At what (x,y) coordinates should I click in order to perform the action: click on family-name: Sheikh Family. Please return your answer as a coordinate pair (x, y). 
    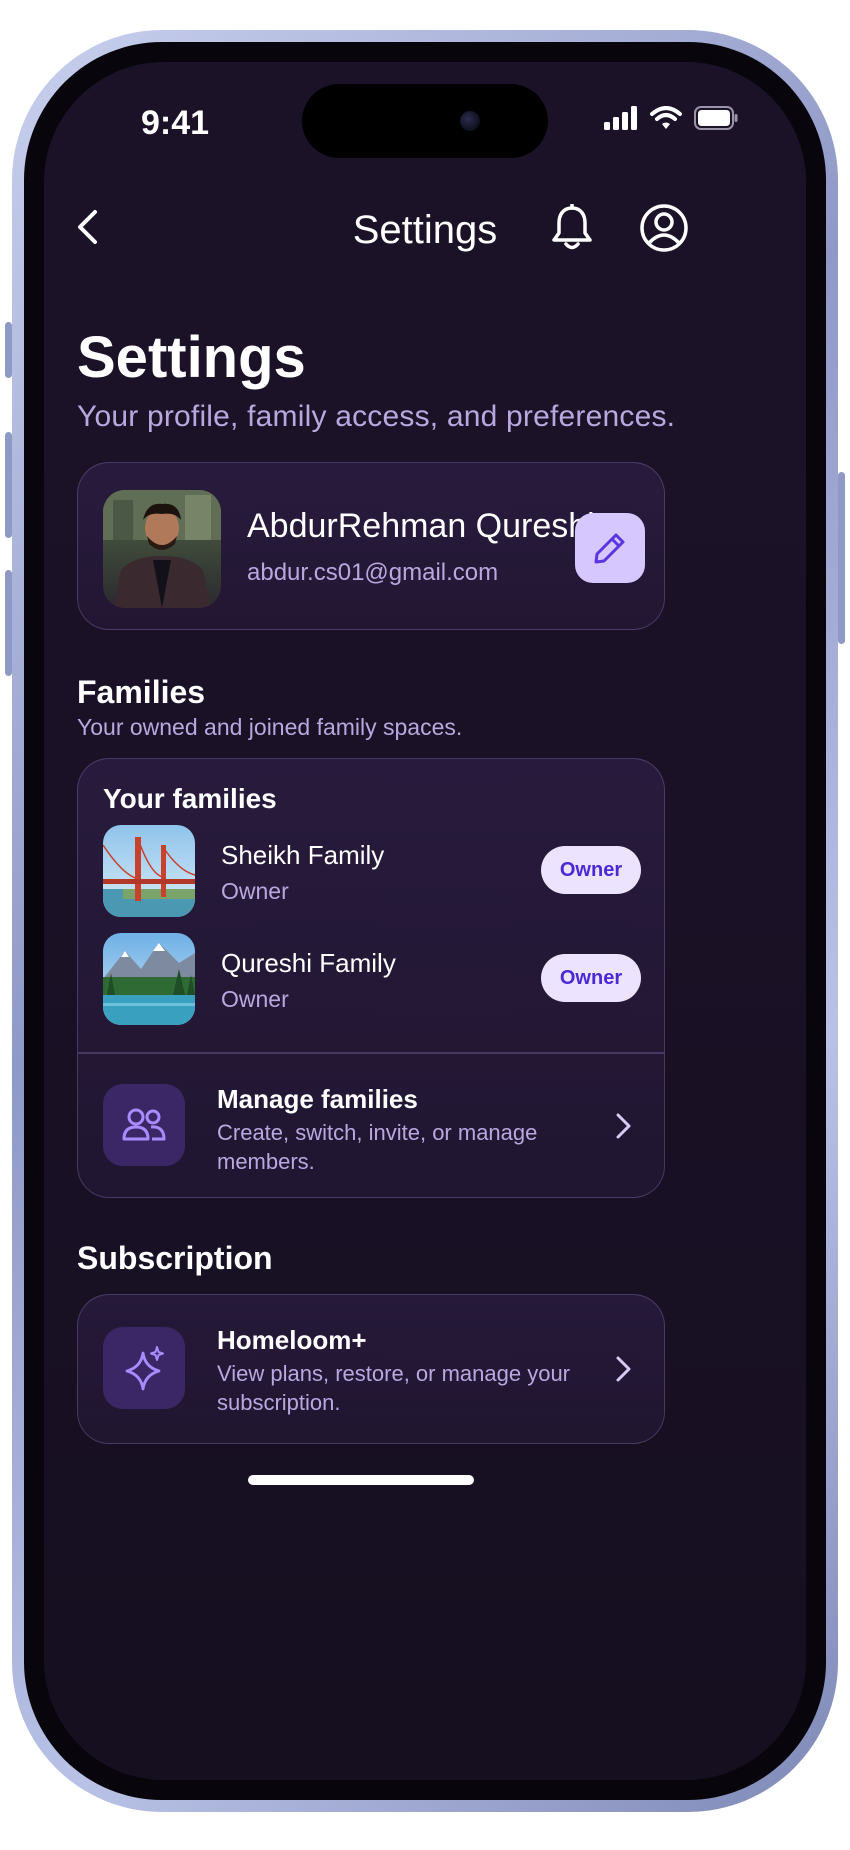
    Looking at the image, I should click on (303, 855).